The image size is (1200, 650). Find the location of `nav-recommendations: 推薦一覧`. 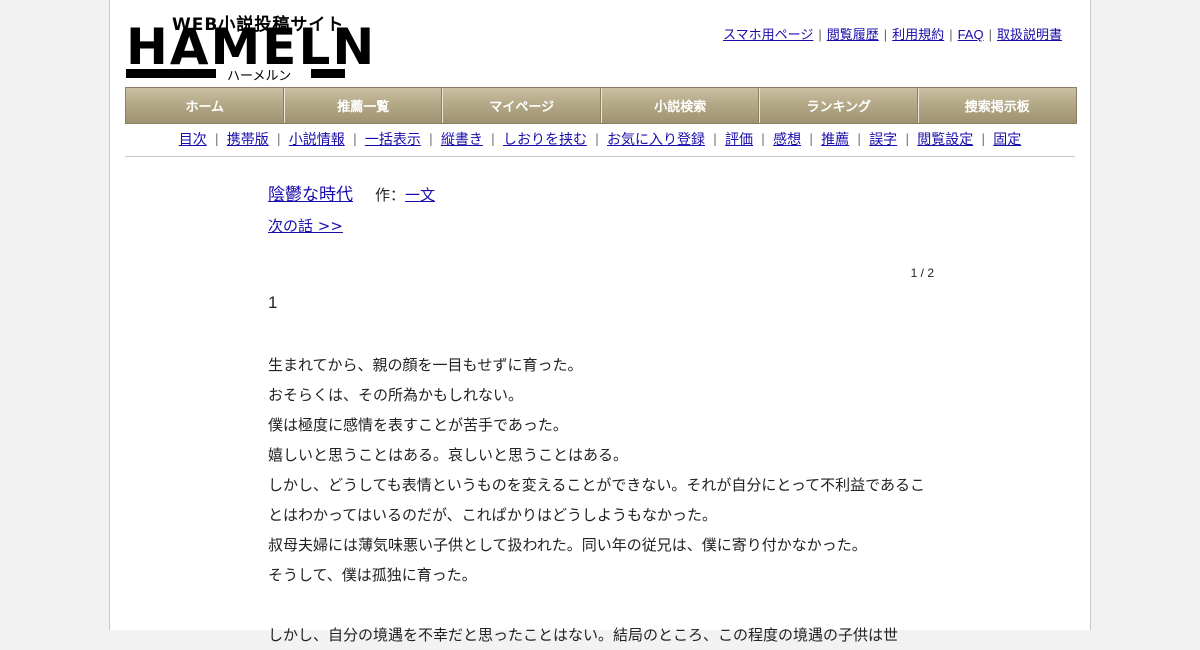

nav-recommendations: 推薦一覧 is located at coordinates (364, 105).